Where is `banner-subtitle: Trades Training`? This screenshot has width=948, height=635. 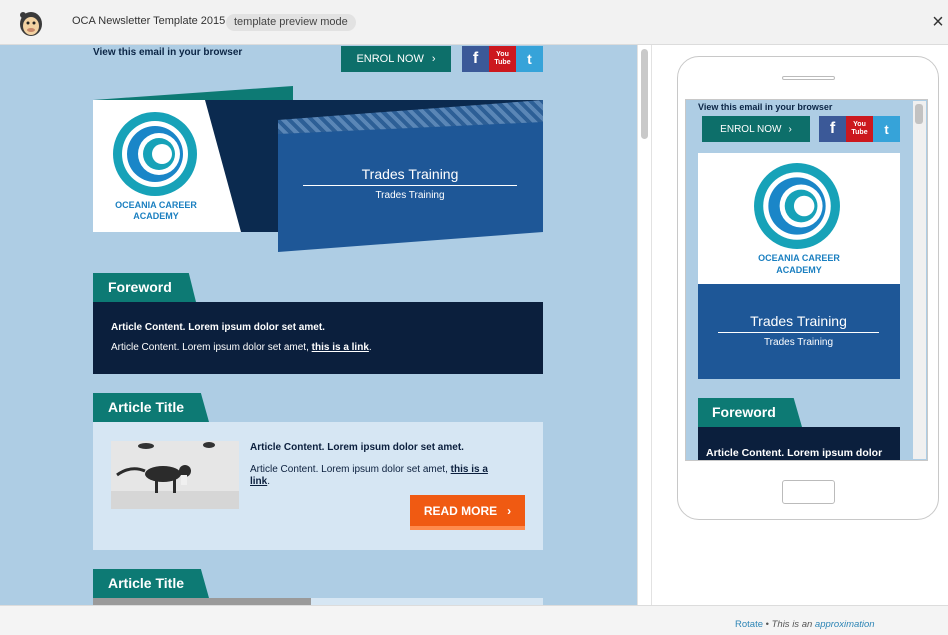
banner-subtitle: Trades Training is located at coordinates (410, 195).